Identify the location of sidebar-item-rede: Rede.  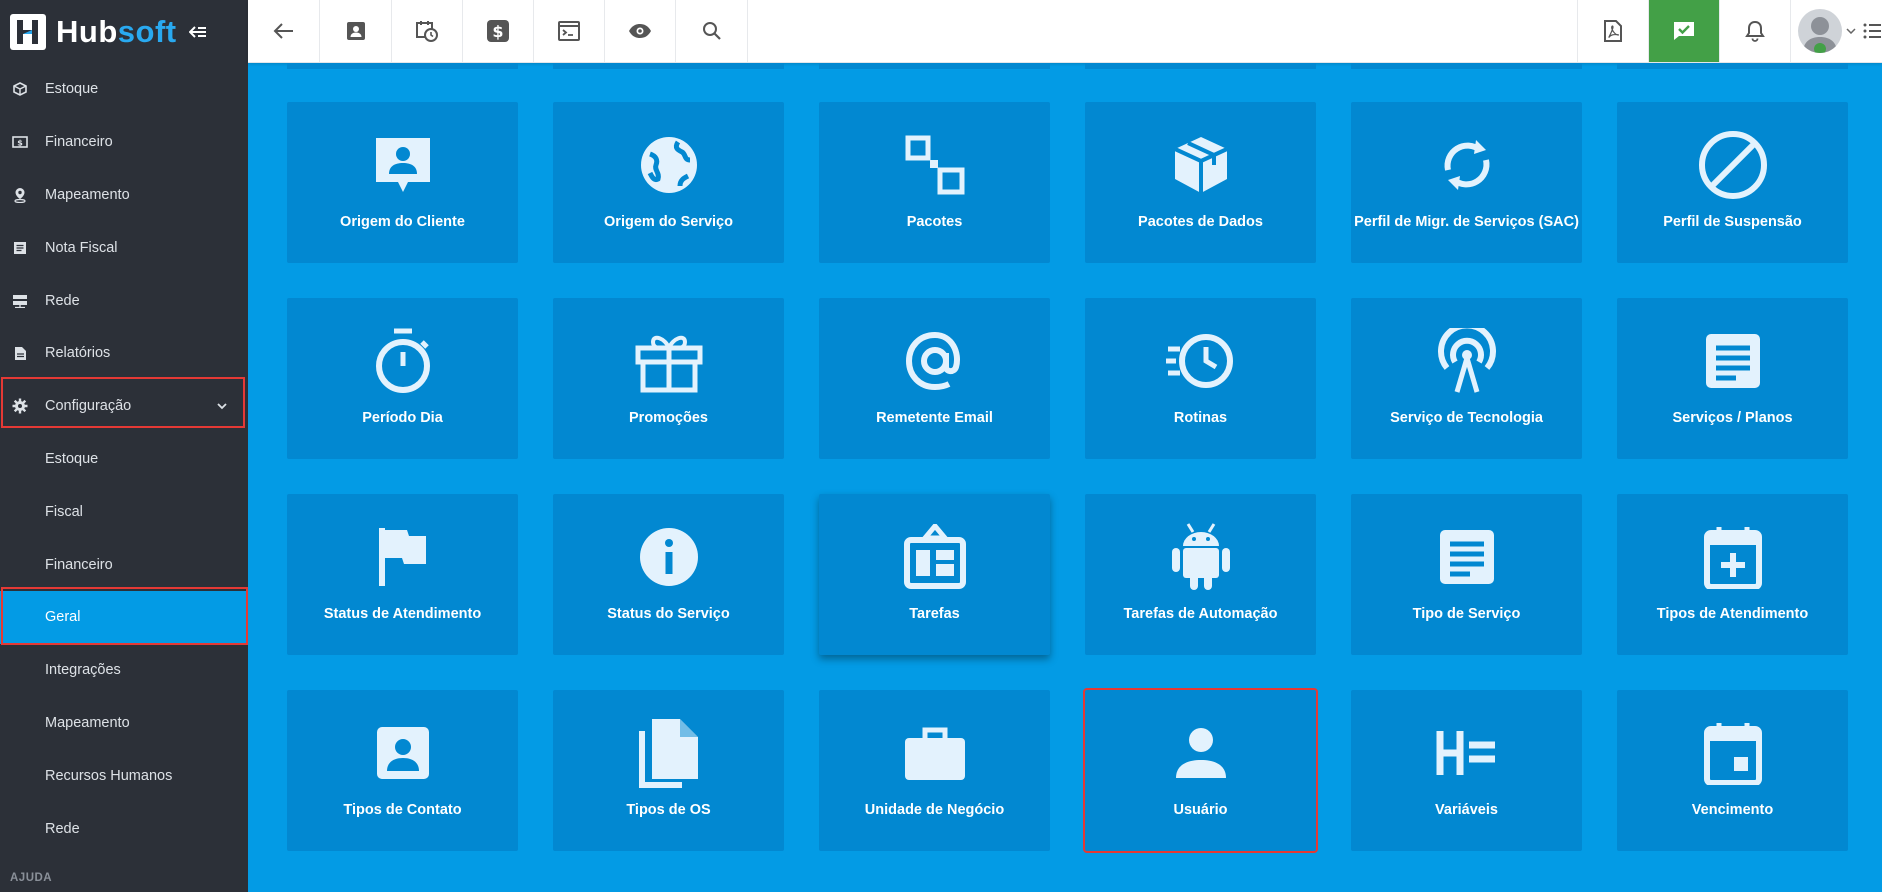
(124, 300).